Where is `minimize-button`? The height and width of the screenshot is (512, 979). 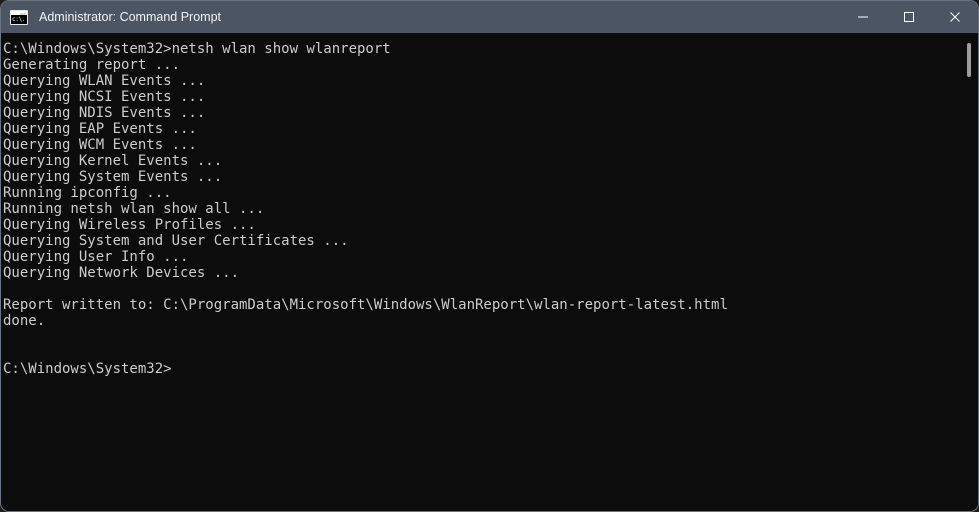
minimize-button is located at coordinates (863, 17).